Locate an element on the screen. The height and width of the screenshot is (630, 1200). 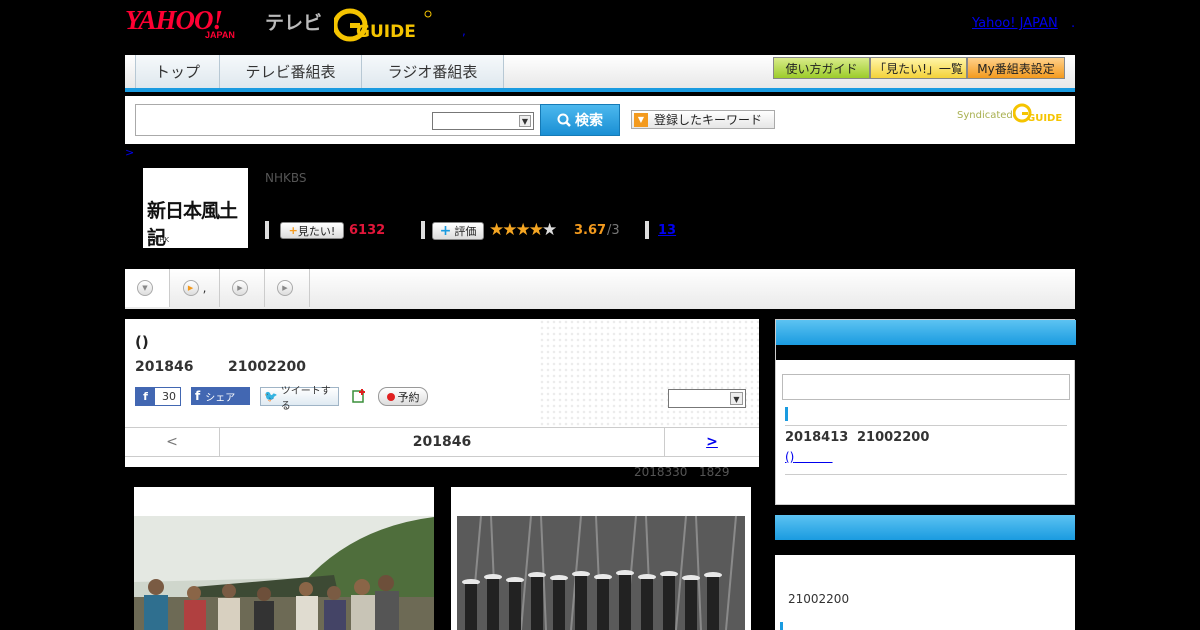
syndicated-label: Syndicated is located at coordinates (985, 115).